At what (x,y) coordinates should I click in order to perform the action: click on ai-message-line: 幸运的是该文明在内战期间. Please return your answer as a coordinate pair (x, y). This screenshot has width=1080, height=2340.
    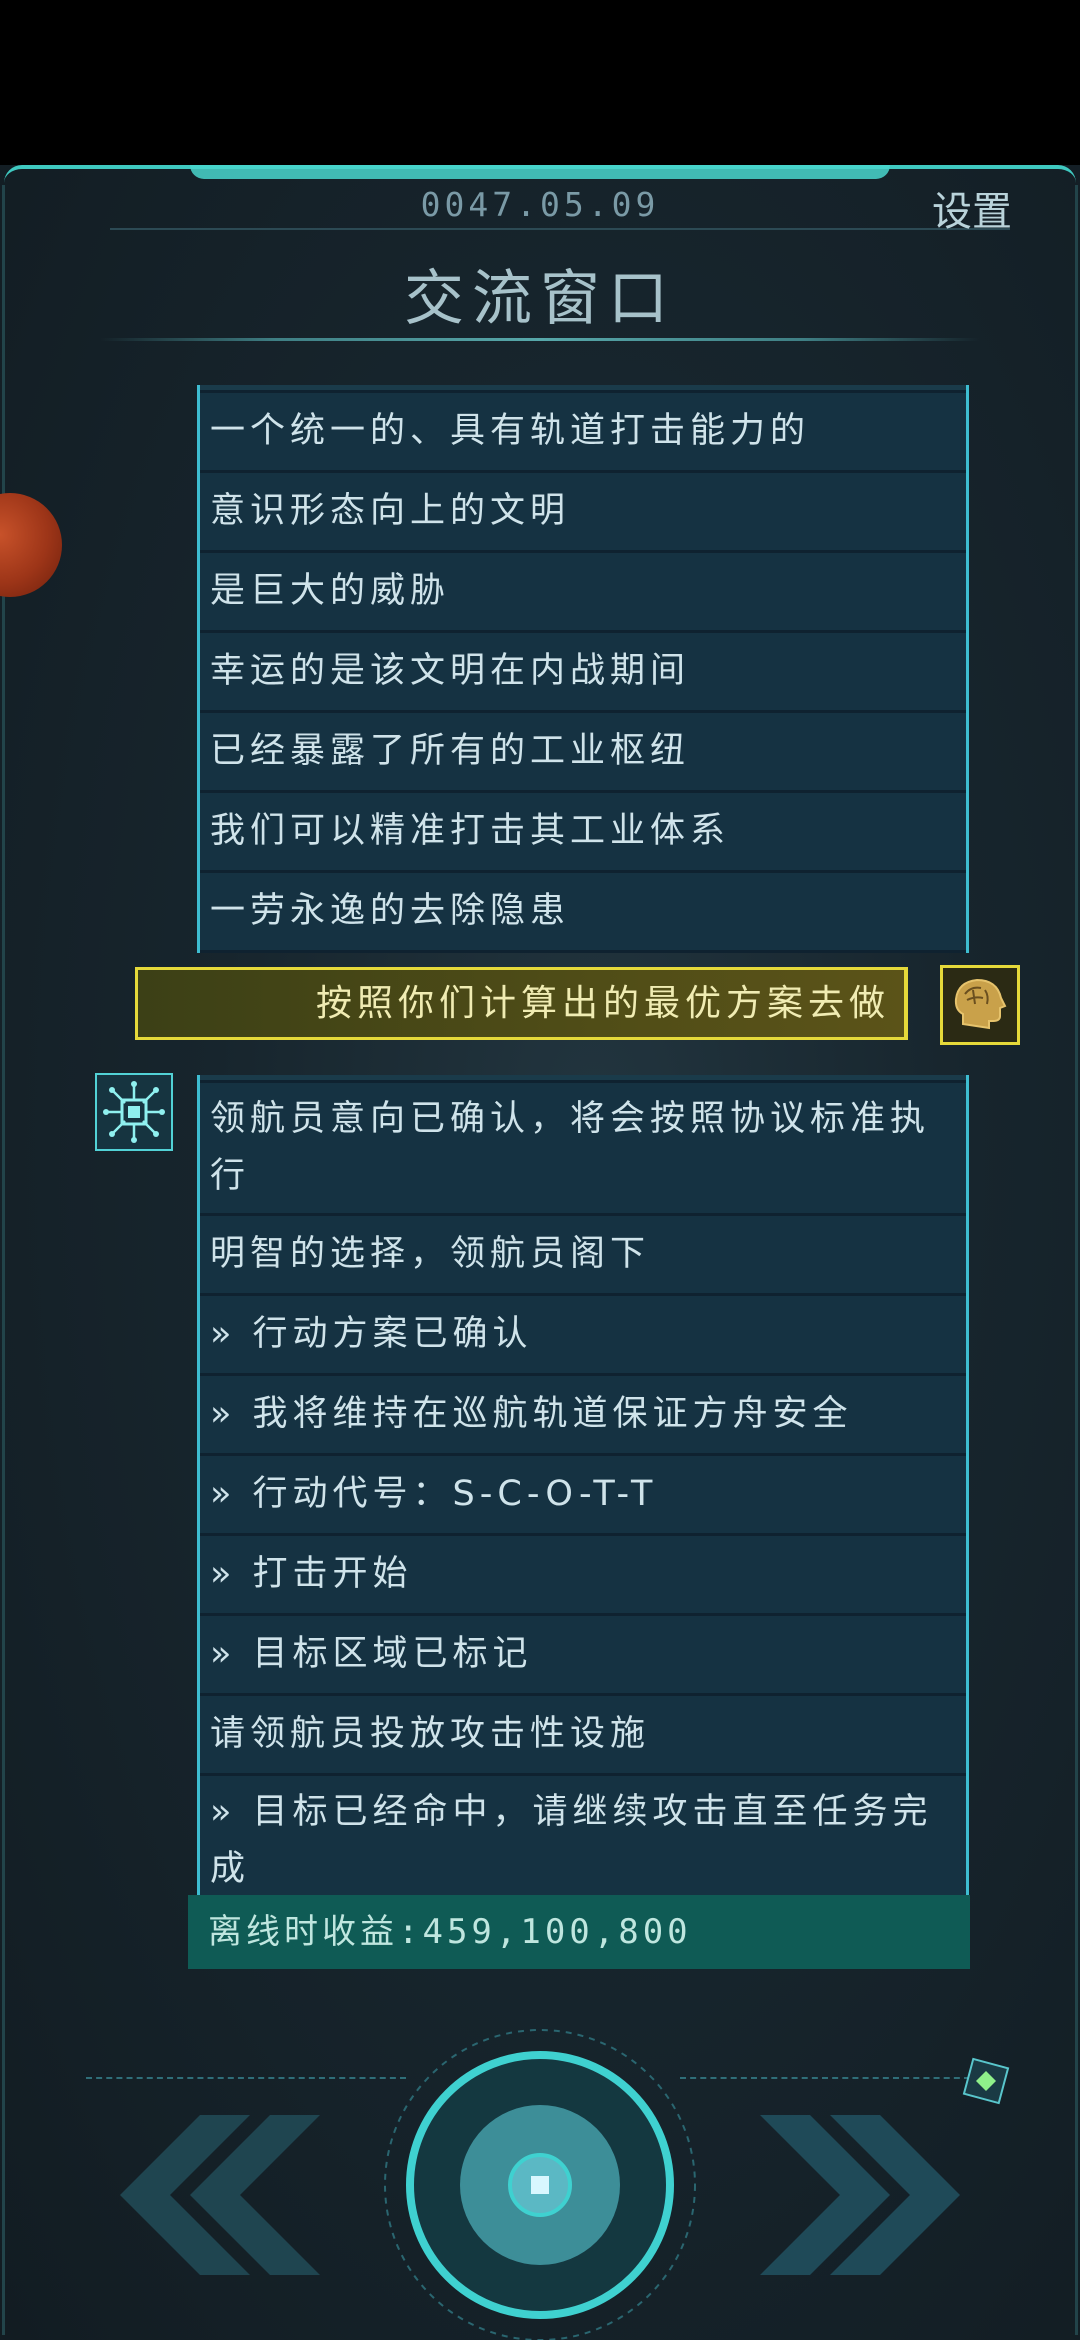
    Looking at the image, I should click on (583, 673).